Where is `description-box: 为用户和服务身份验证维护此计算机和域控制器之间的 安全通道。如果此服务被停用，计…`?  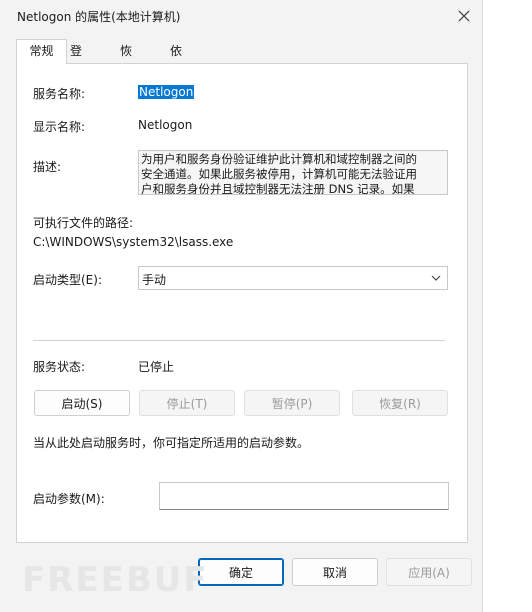 description-box: 为用户和服务身份验证维护此计算机和域控制器之间的 安全通道。如果此服务被停用，计… is located at coordinates (293, 172).